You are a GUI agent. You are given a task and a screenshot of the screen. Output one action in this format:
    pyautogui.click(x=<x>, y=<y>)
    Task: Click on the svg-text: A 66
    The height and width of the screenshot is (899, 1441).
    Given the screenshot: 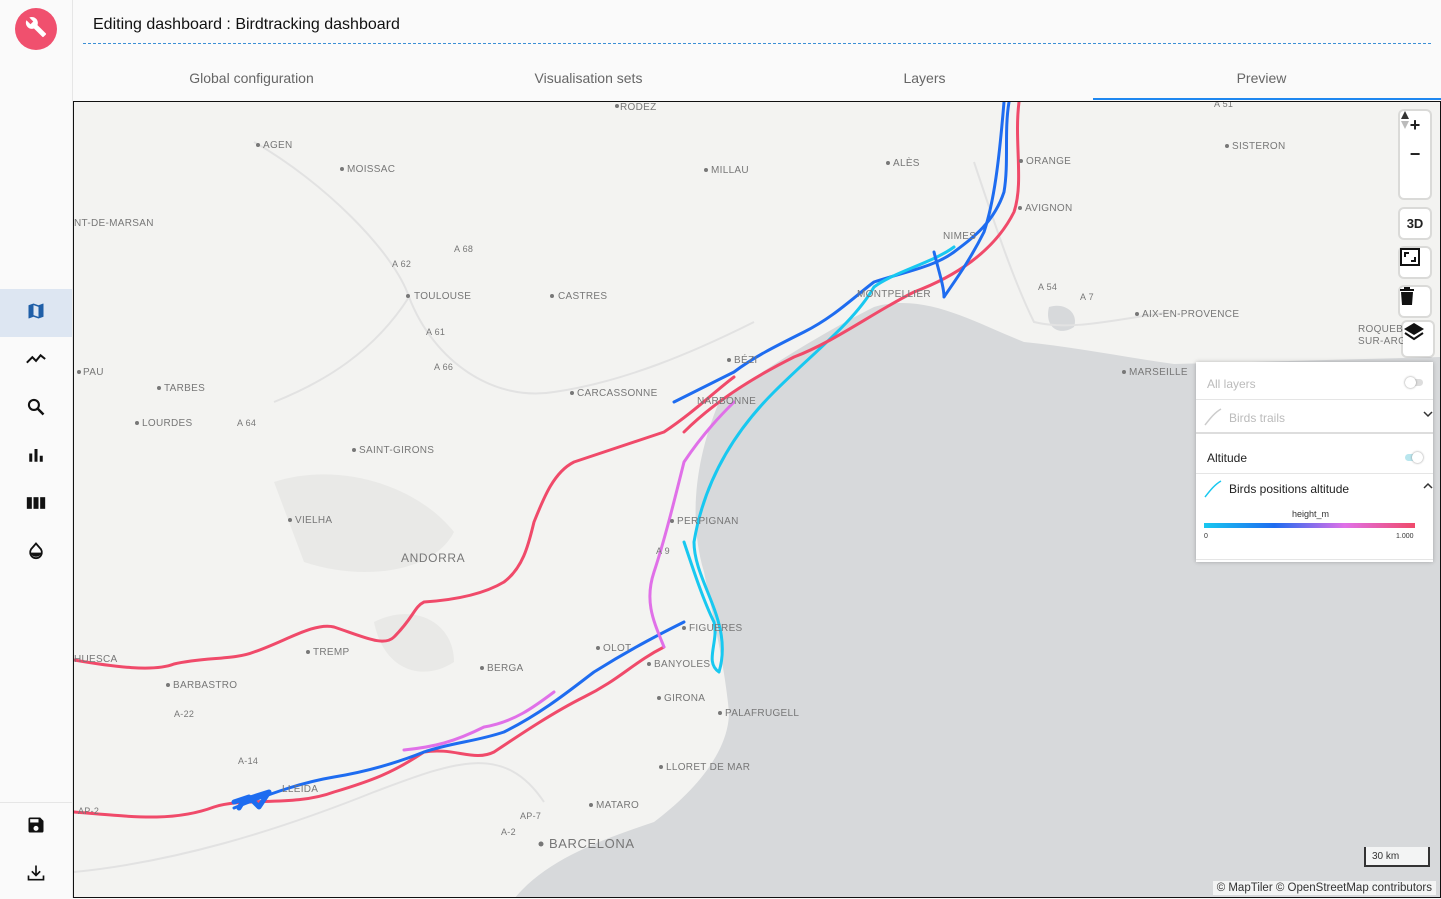 What is the action you would take?
    pyautogui.click(x=443, y=367)
    